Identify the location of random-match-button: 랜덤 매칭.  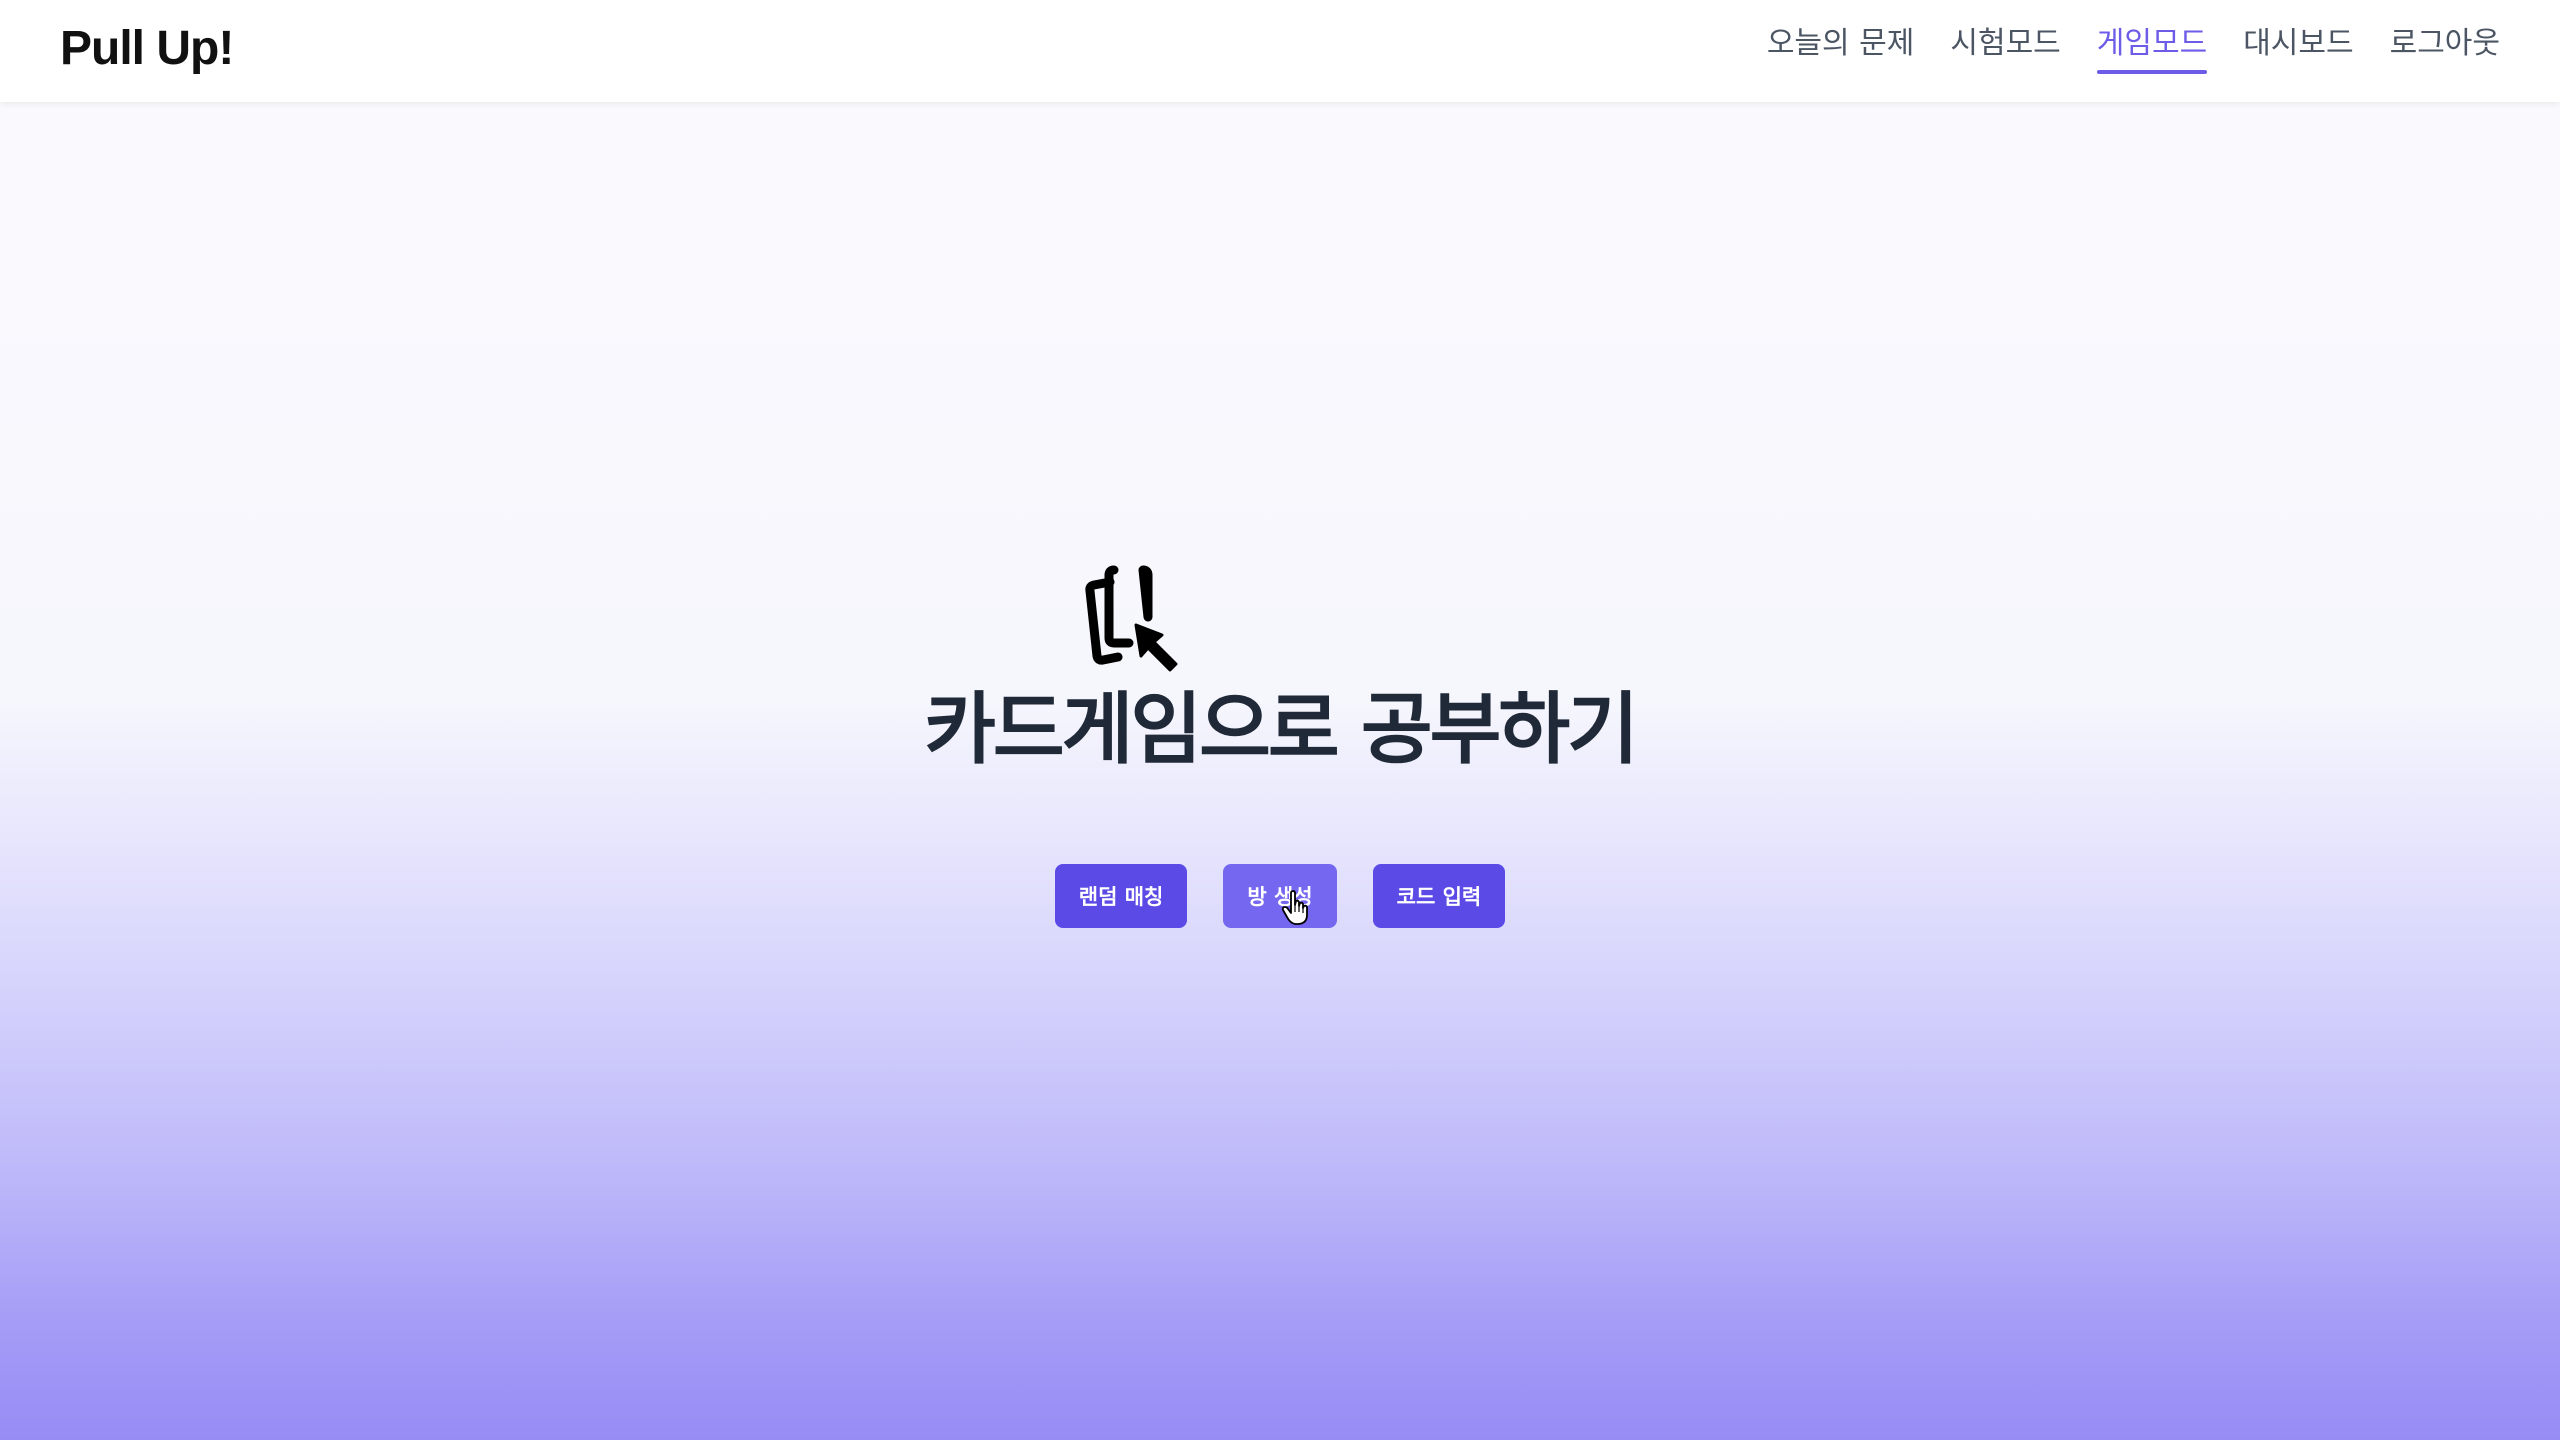
(1121, 896).